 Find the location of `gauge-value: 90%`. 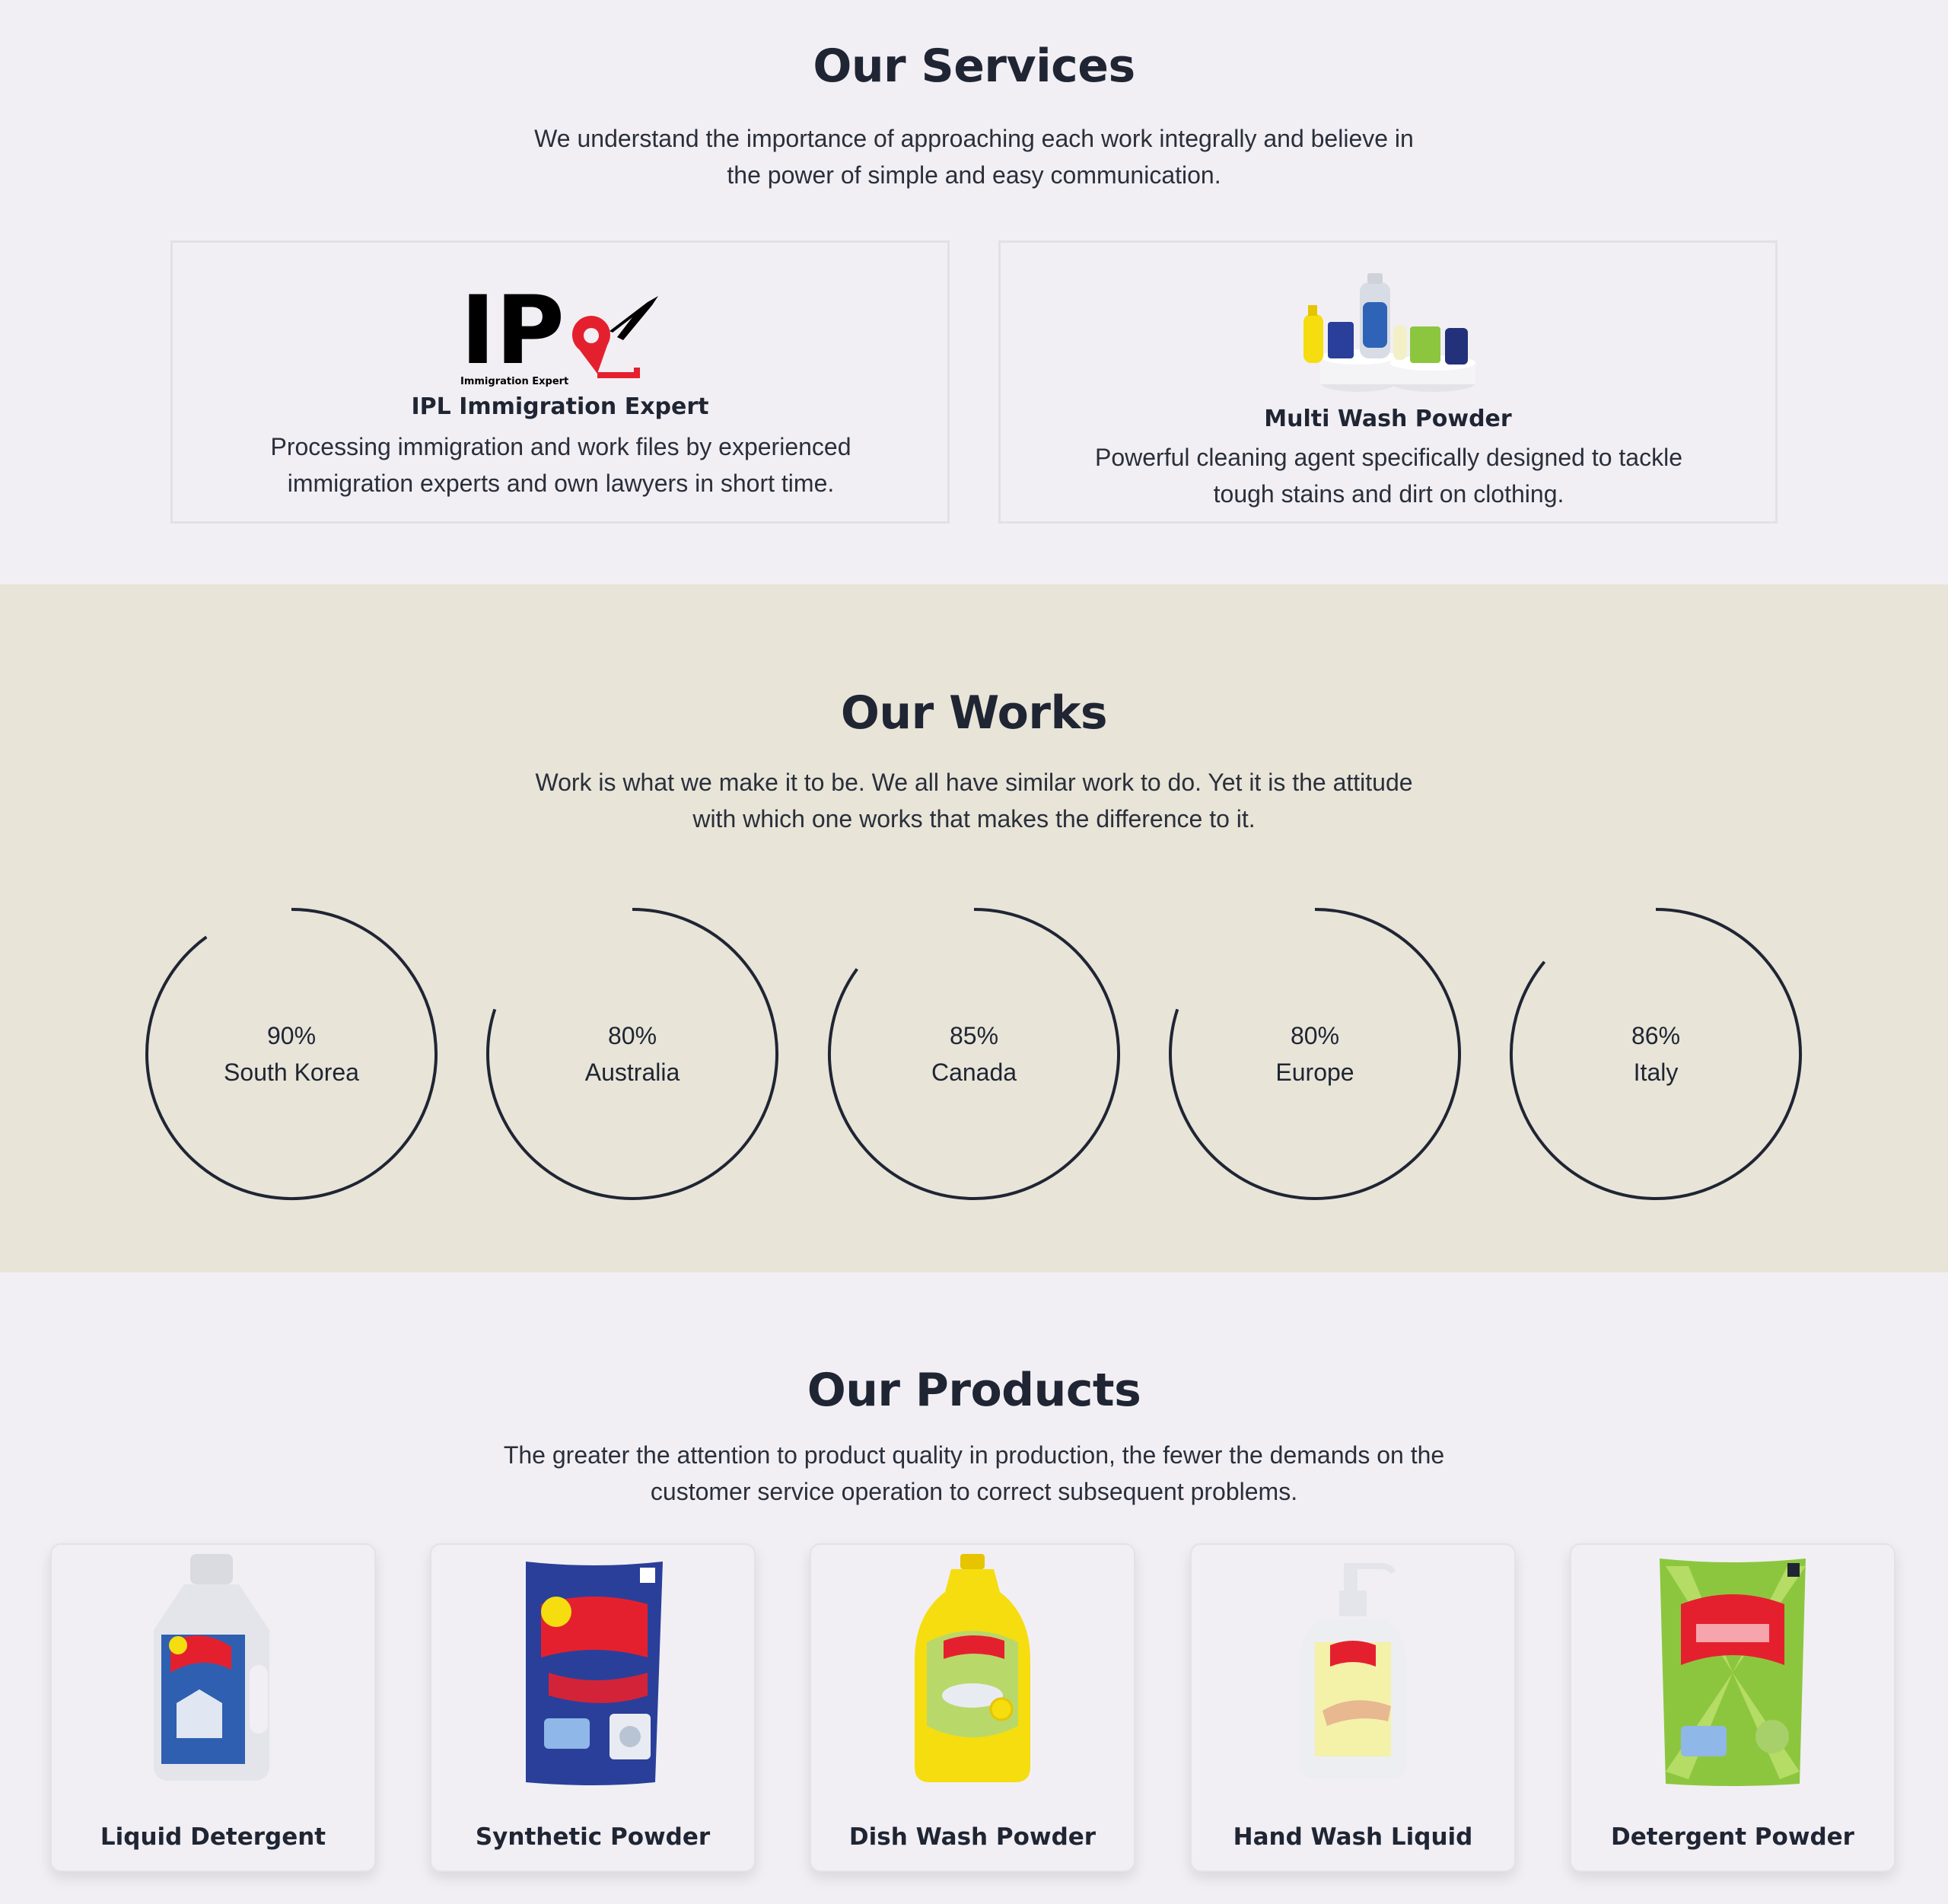

gauge-value: 90% is located at coordinates (291, 1035).